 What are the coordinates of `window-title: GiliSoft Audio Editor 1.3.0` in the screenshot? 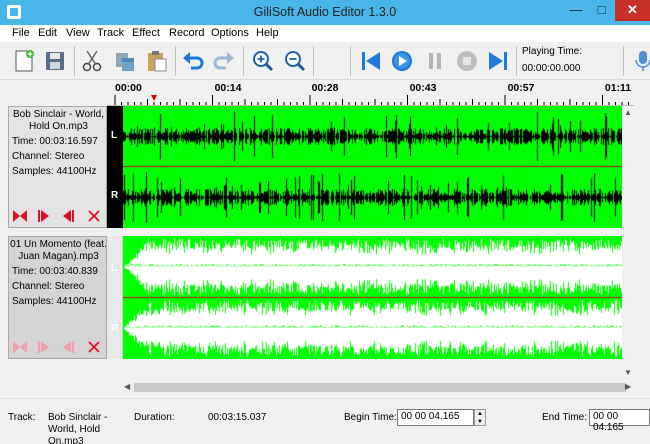 It's located at (325, 12).